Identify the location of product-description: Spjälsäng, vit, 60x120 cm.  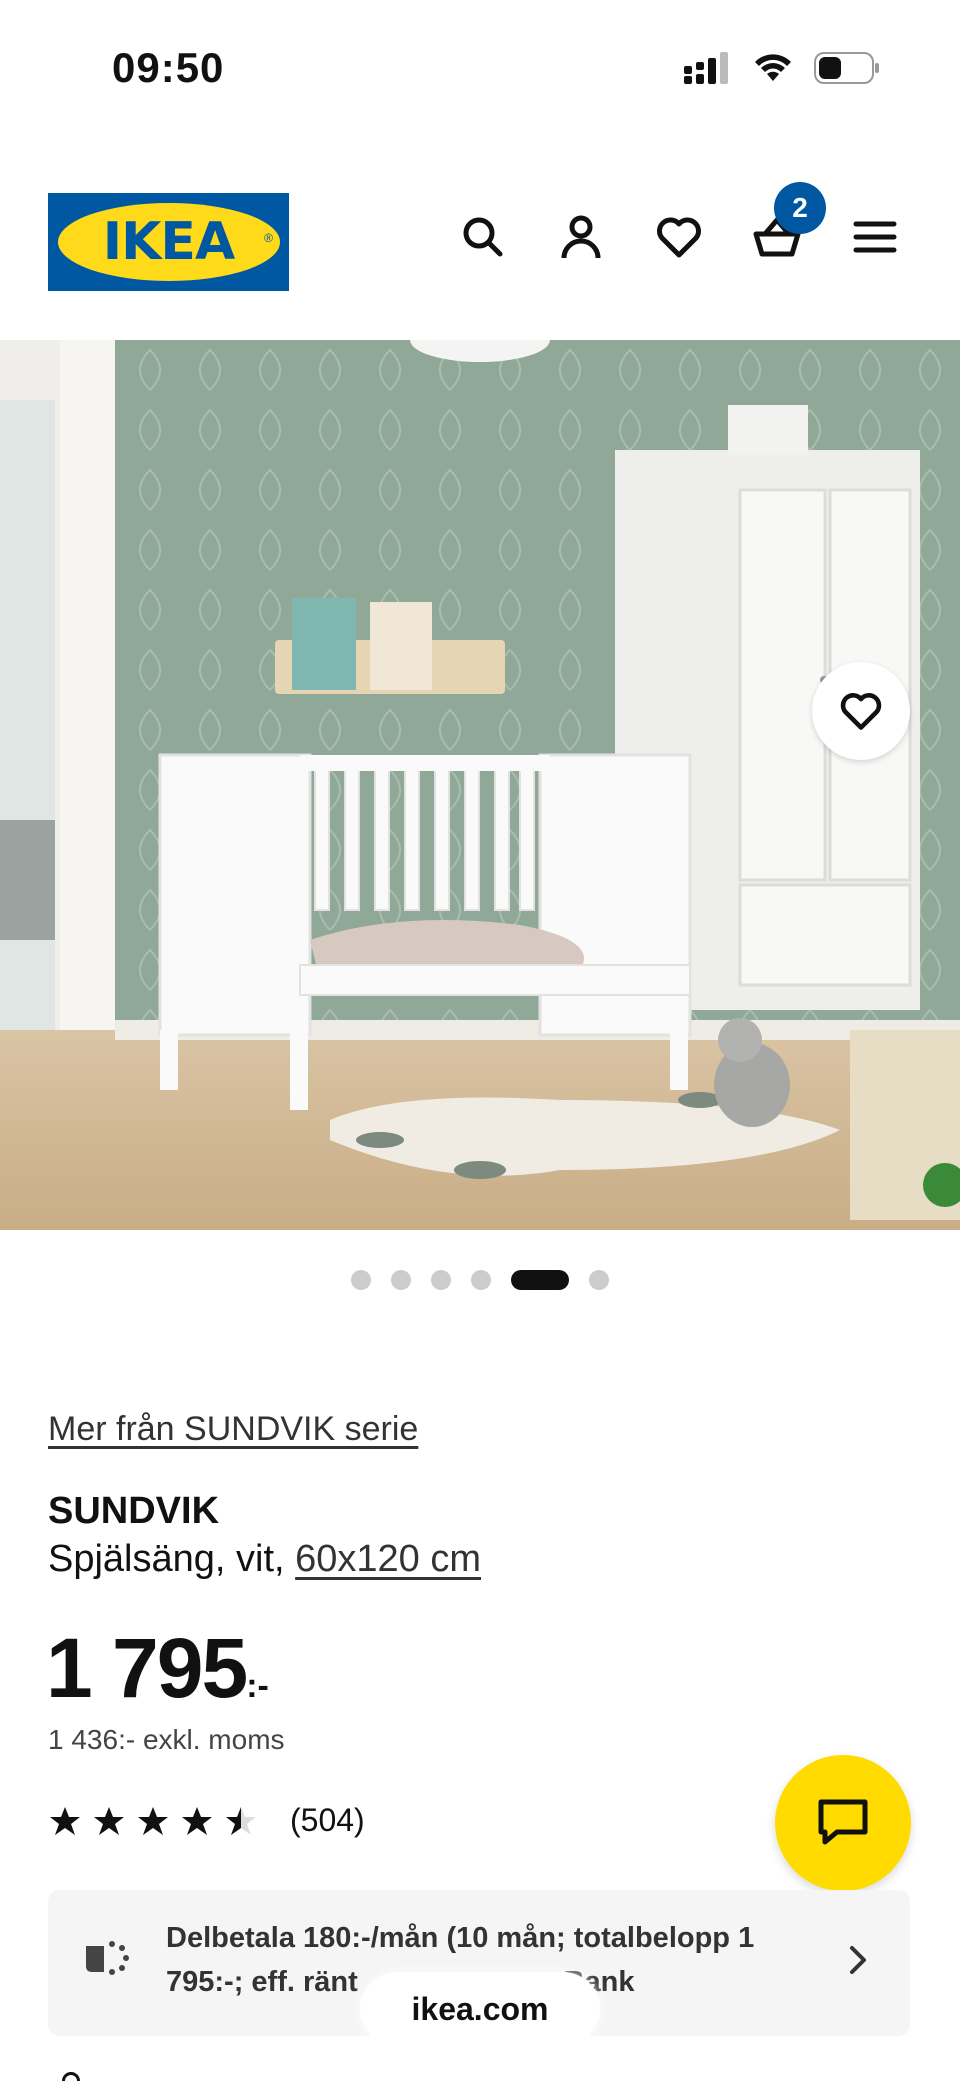
(264, 1559).